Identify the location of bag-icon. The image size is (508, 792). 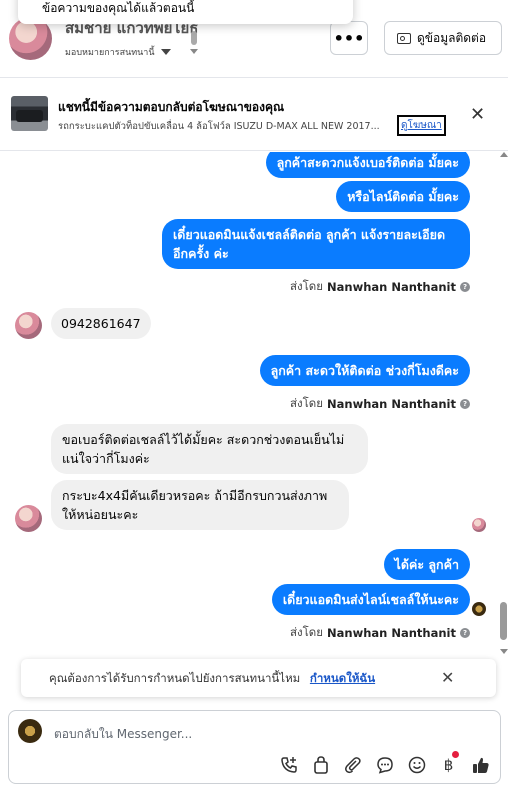
(320, 764).